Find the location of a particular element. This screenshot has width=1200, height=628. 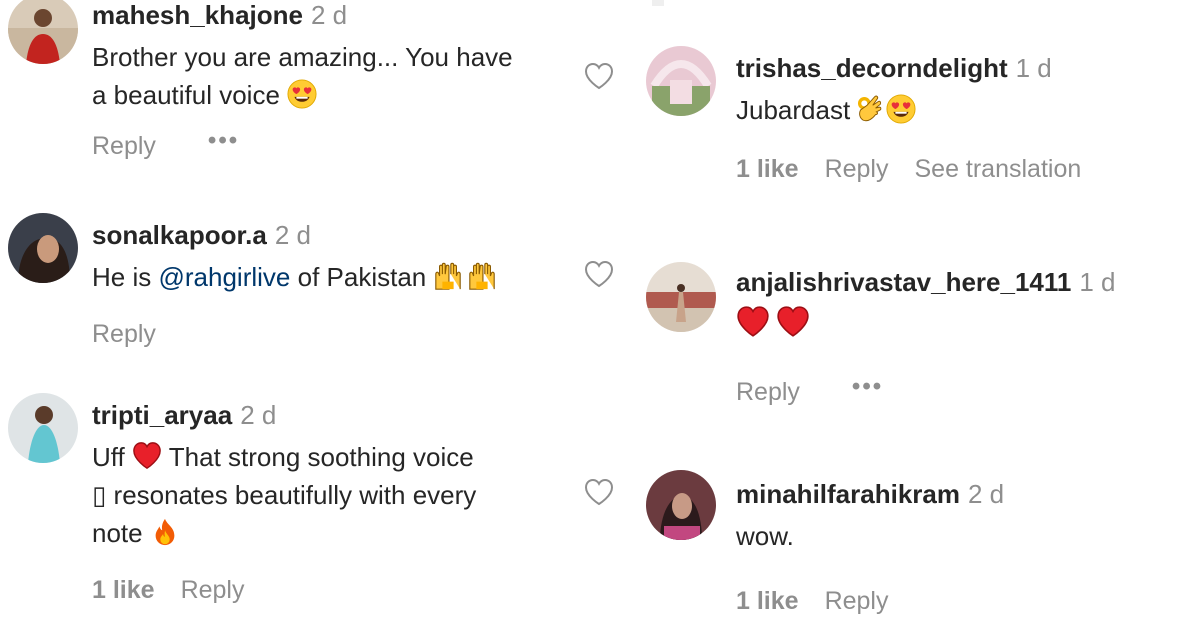

top-divider is located at coordinates (658, 3).